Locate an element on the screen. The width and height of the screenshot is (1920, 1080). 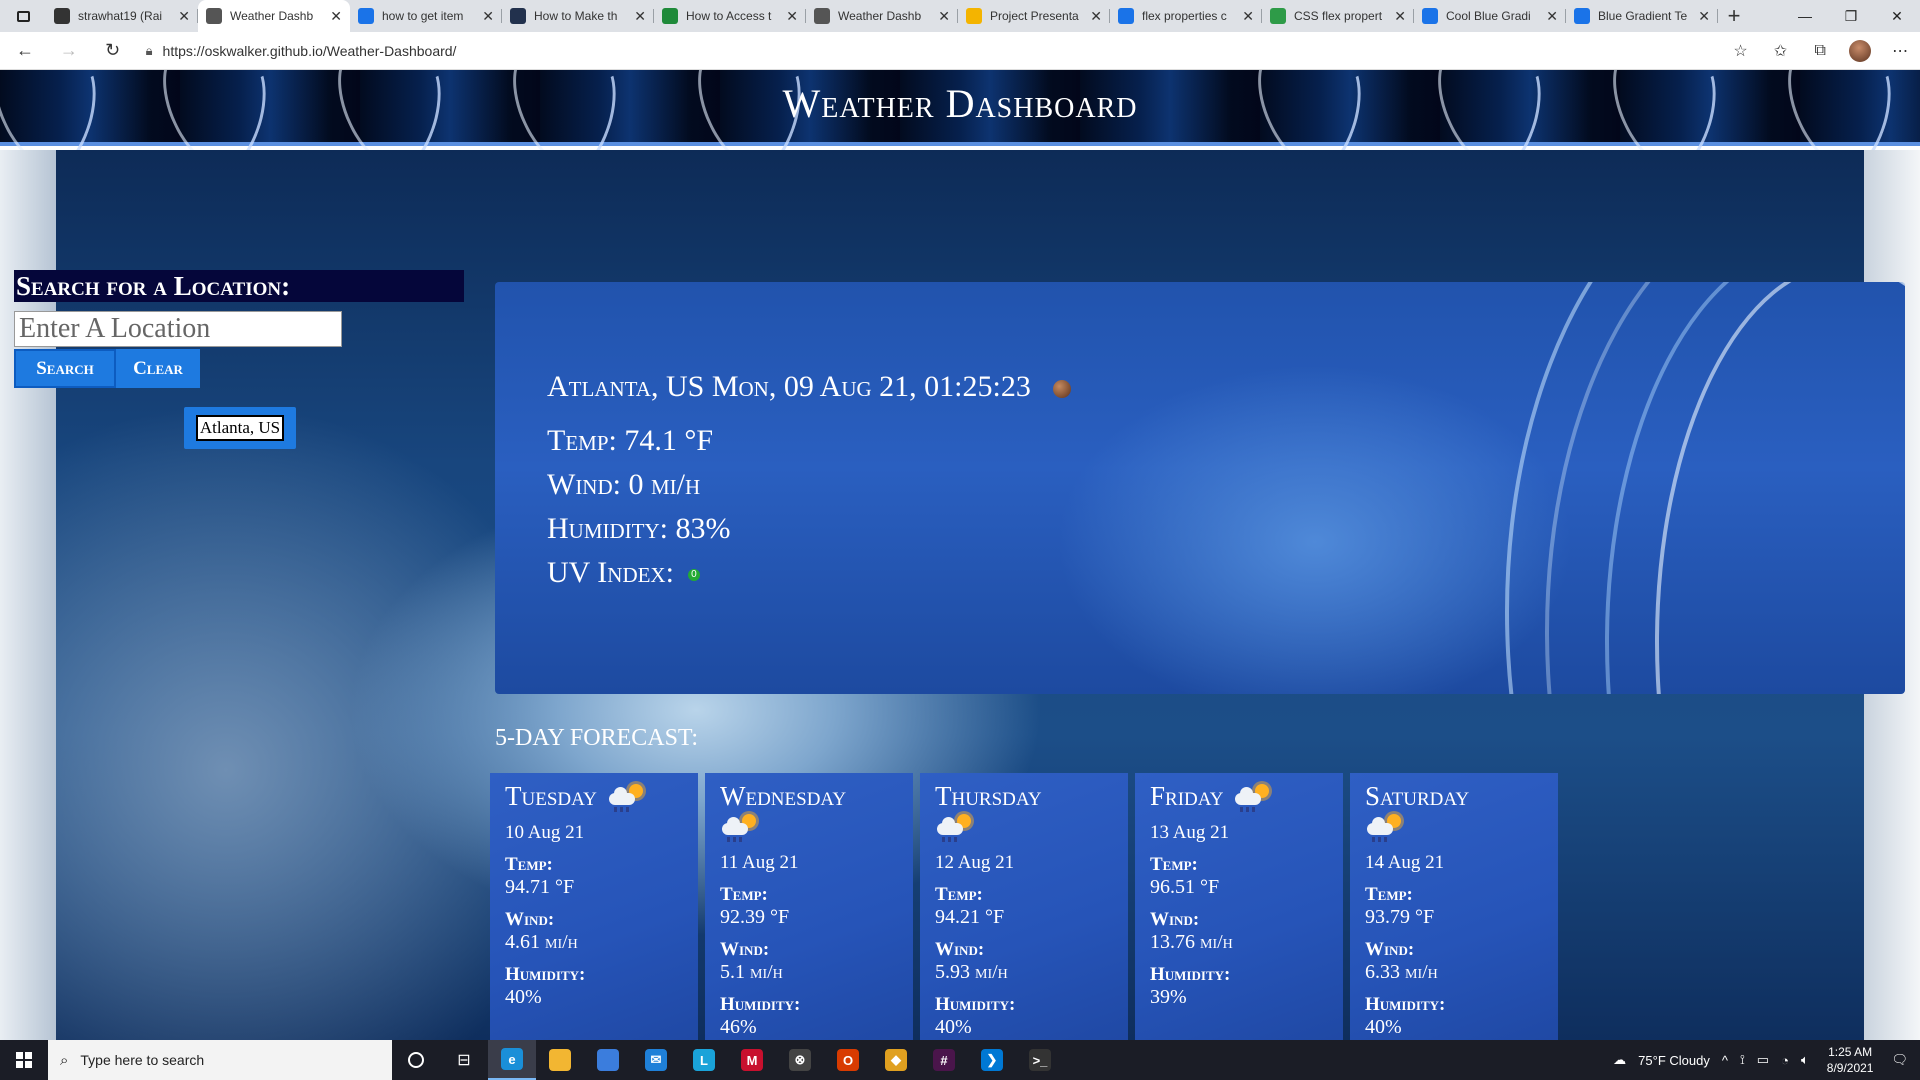
office-icon: O is located at coordinates (848, 1060).